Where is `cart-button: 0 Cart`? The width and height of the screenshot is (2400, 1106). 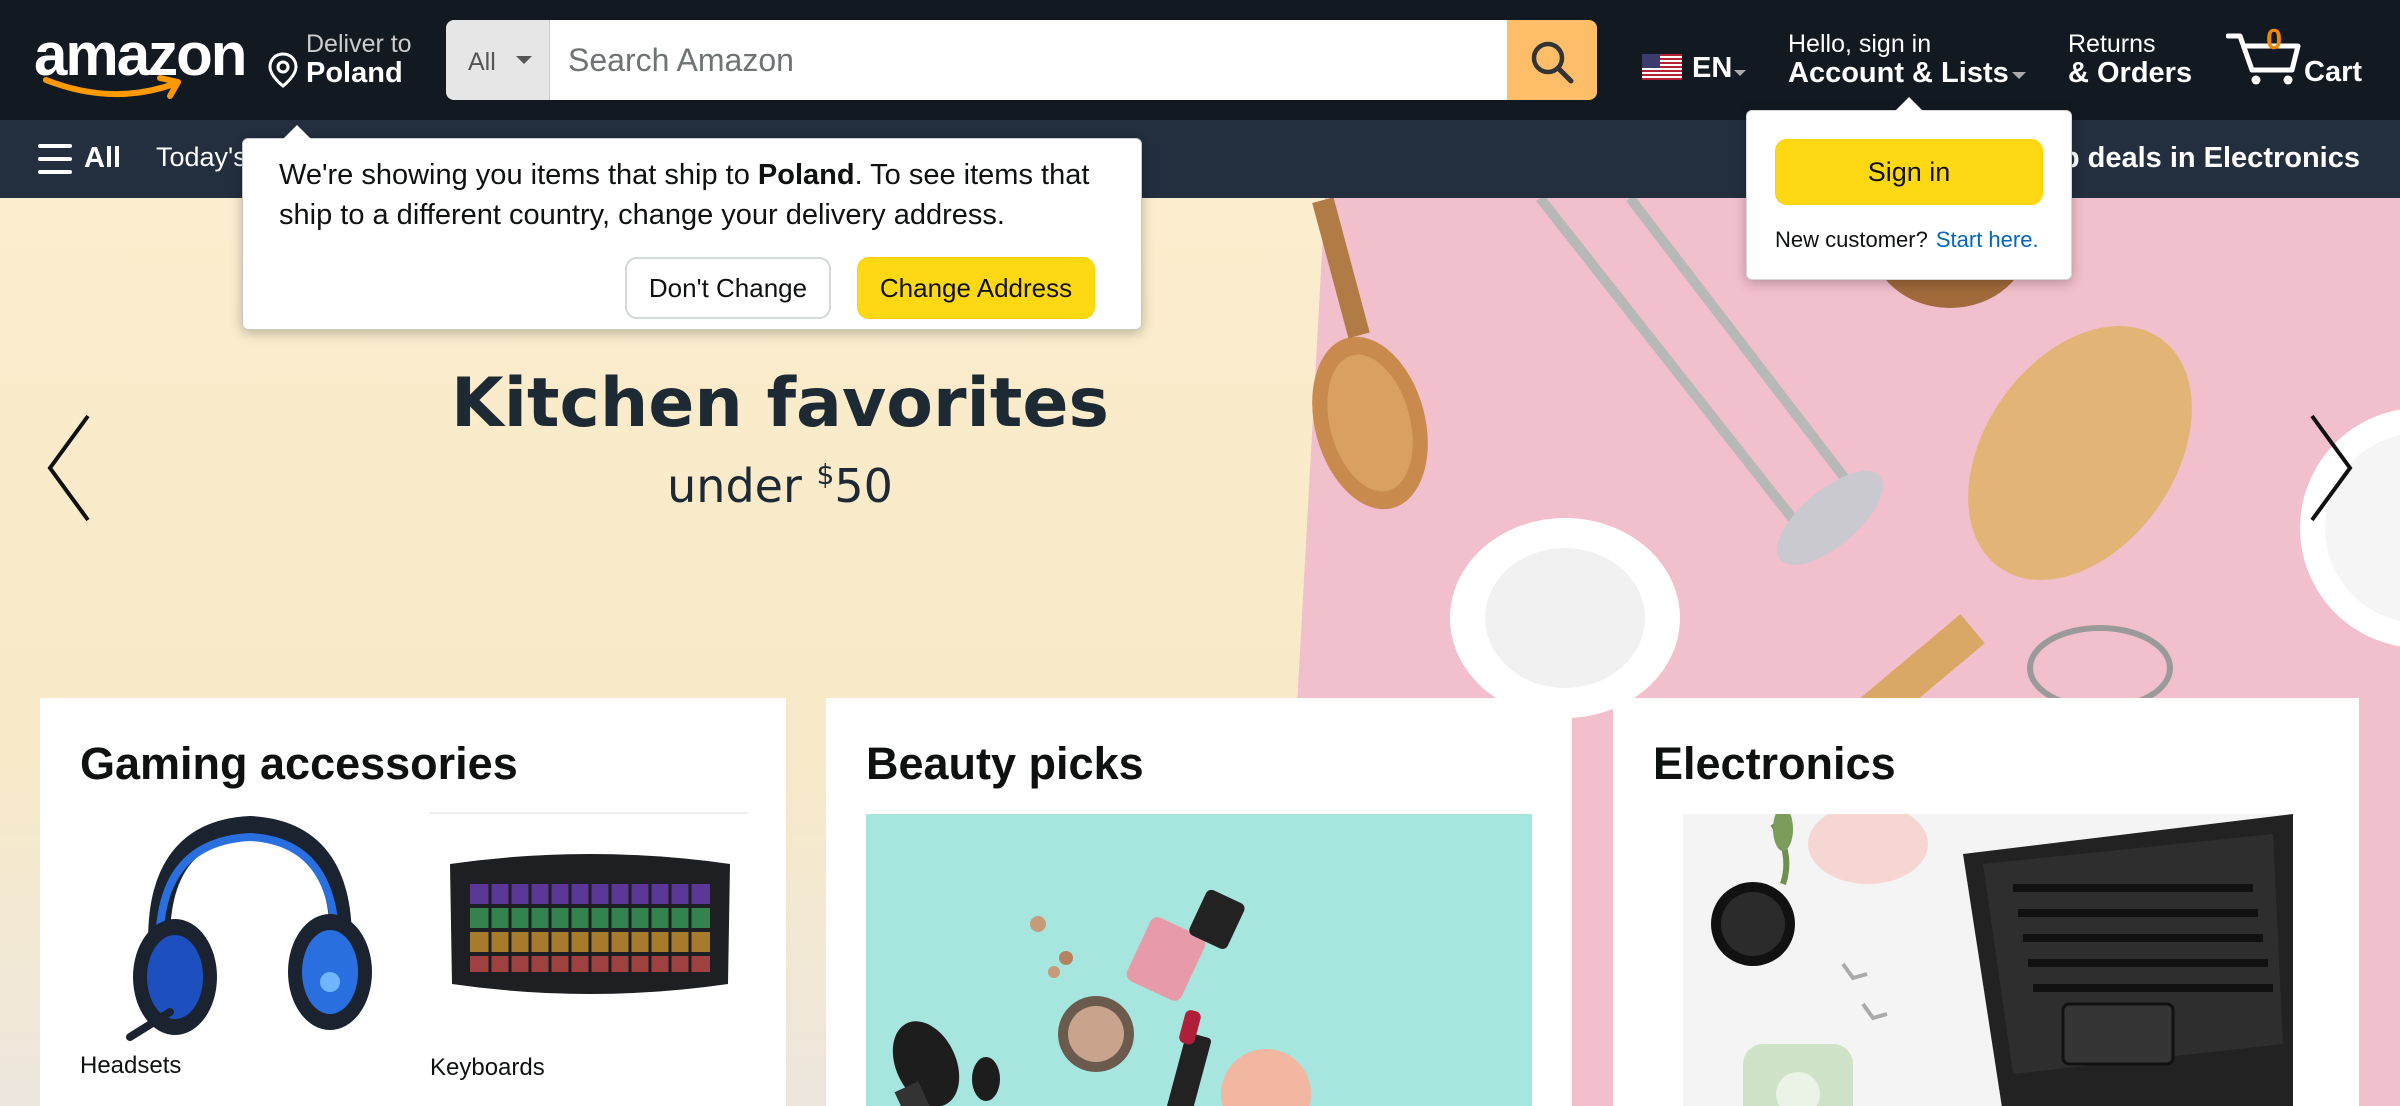 cart-button: 0 Cart is located at coordinates (2301, 60).